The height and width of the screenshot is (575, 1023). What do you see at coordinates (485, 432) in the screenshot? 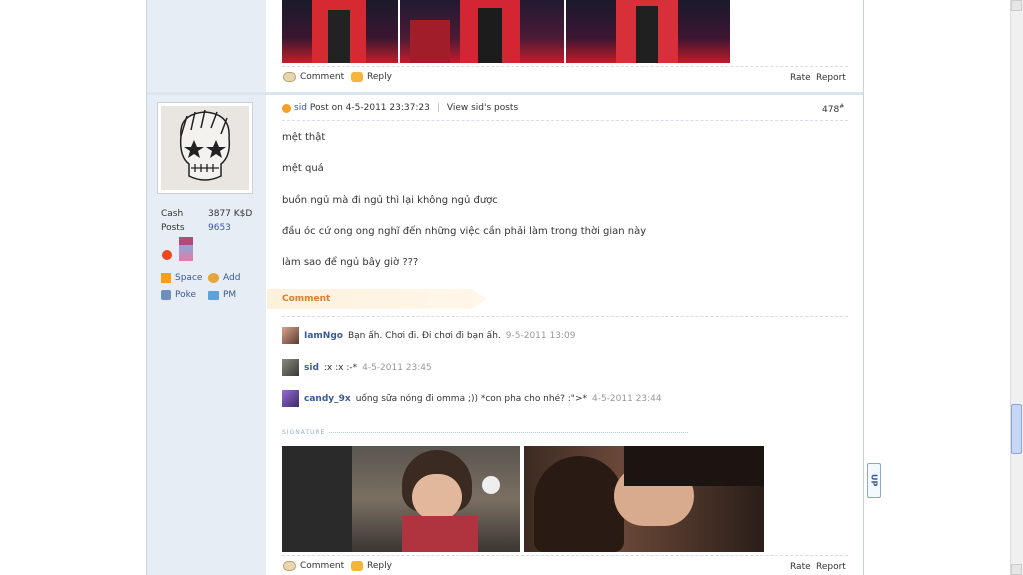
I see `signature-label: SIGNATURE` at bounding box center [485, 432].